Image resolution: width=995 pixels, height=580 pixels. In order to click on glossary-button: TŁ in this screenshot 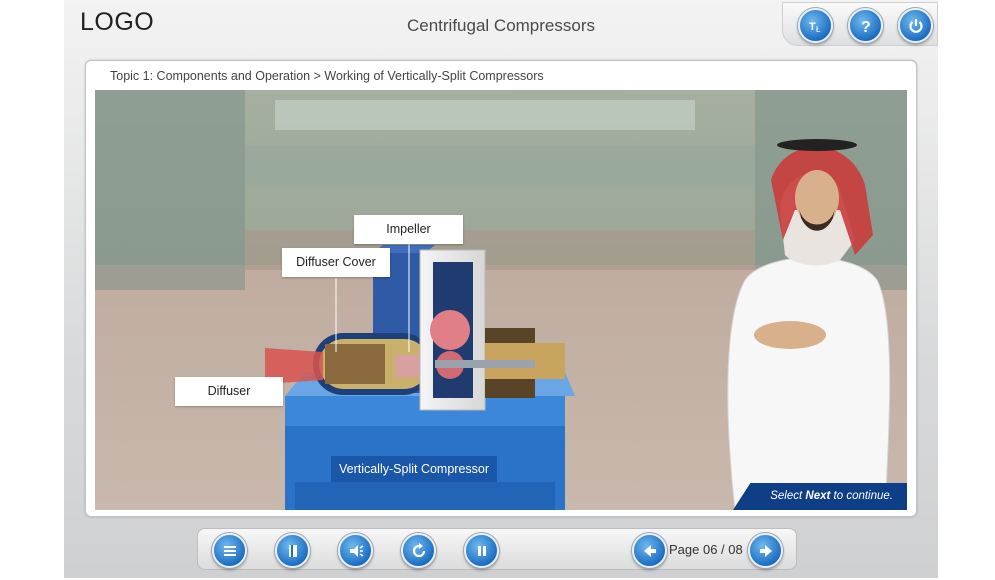, I will do `click(815, 25)`.